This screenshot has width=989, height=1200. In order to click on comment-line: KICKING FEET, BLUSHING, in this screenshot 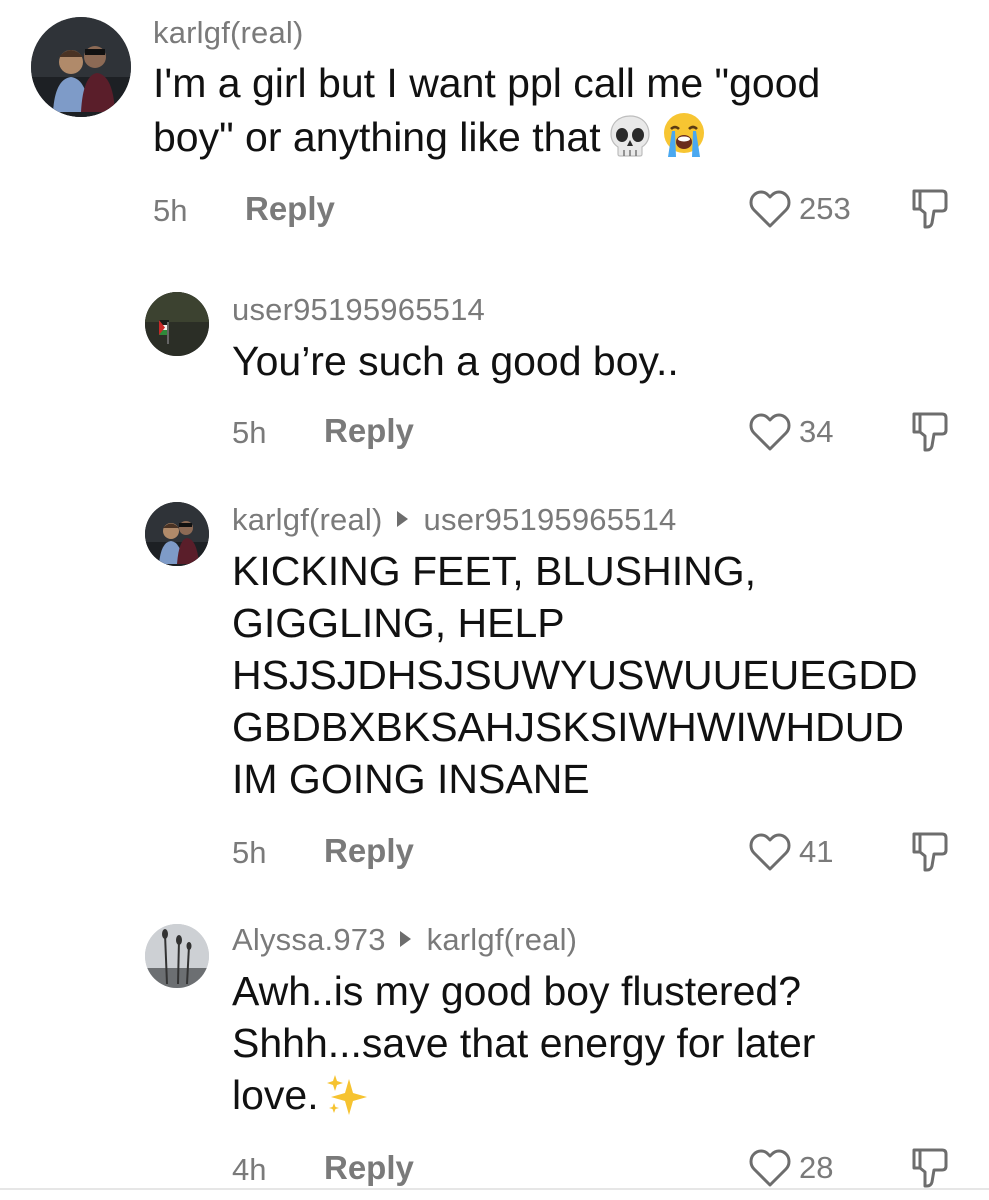, I will do `click(494, 571)`.